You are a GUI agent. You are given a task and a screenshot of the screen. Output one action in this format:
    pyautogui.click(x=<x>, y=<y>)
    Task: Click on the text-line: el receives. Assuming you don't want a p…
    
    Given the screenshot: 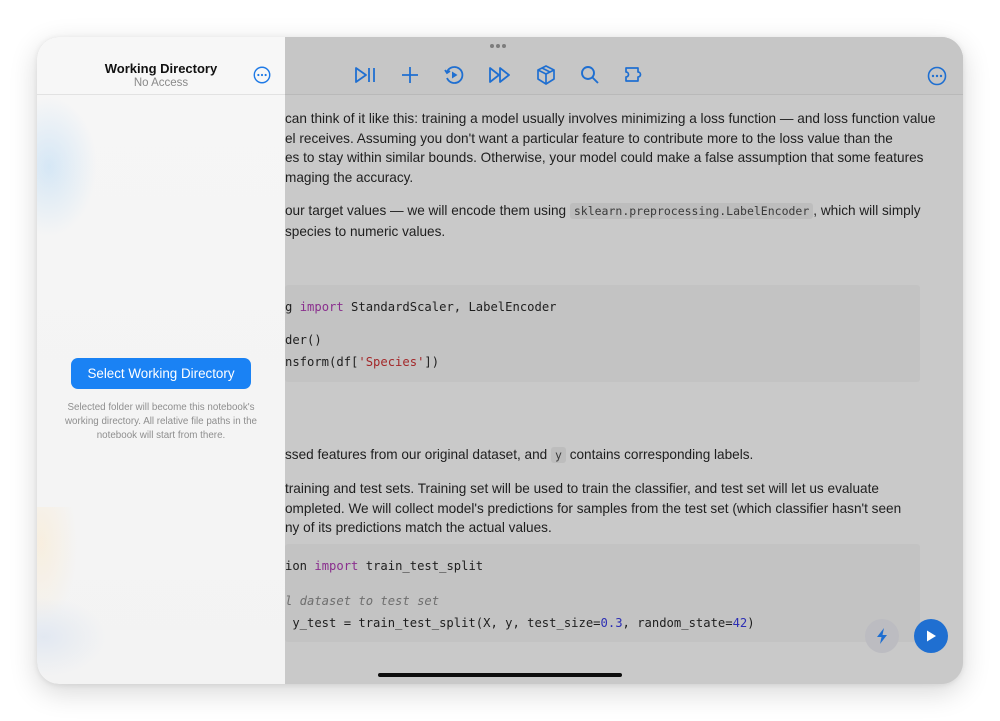 What is the action you would take?
    pyautogui.click(x=589, y=138)
    